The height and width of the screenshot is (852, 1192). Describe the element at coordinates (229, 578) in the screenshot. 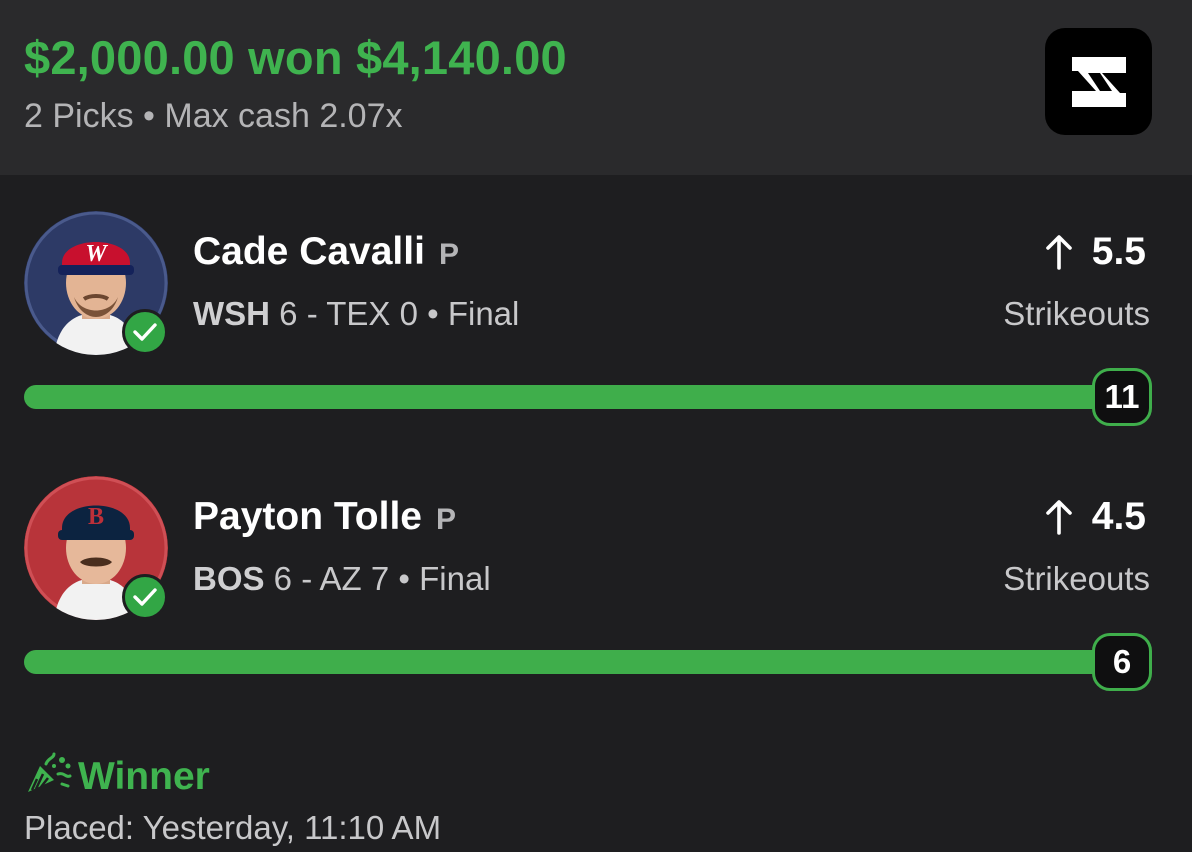

I see `team-abbr: BOS` at that location.